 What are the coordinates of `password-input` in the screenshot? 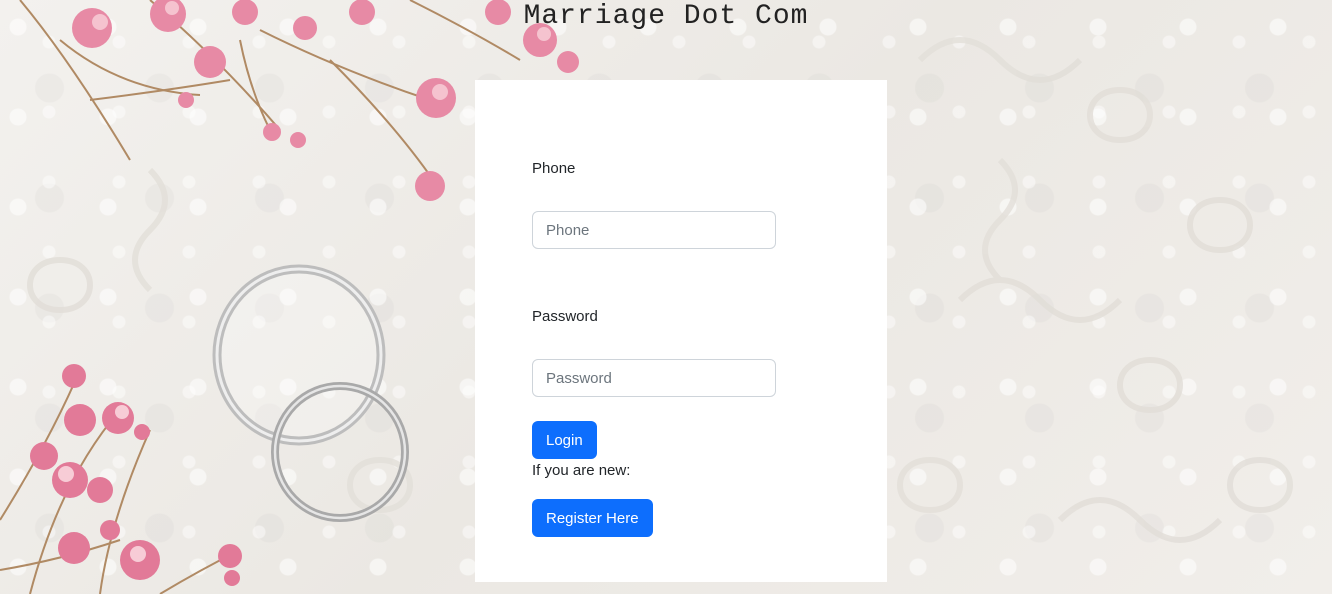 It's located at (654, 378).